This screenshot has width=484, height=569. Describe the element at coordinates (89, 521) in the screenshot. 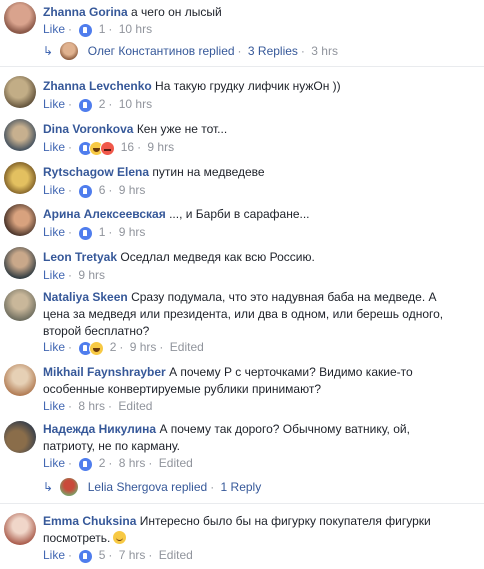

I see `comment-author: Emma Chuksina` at that location.